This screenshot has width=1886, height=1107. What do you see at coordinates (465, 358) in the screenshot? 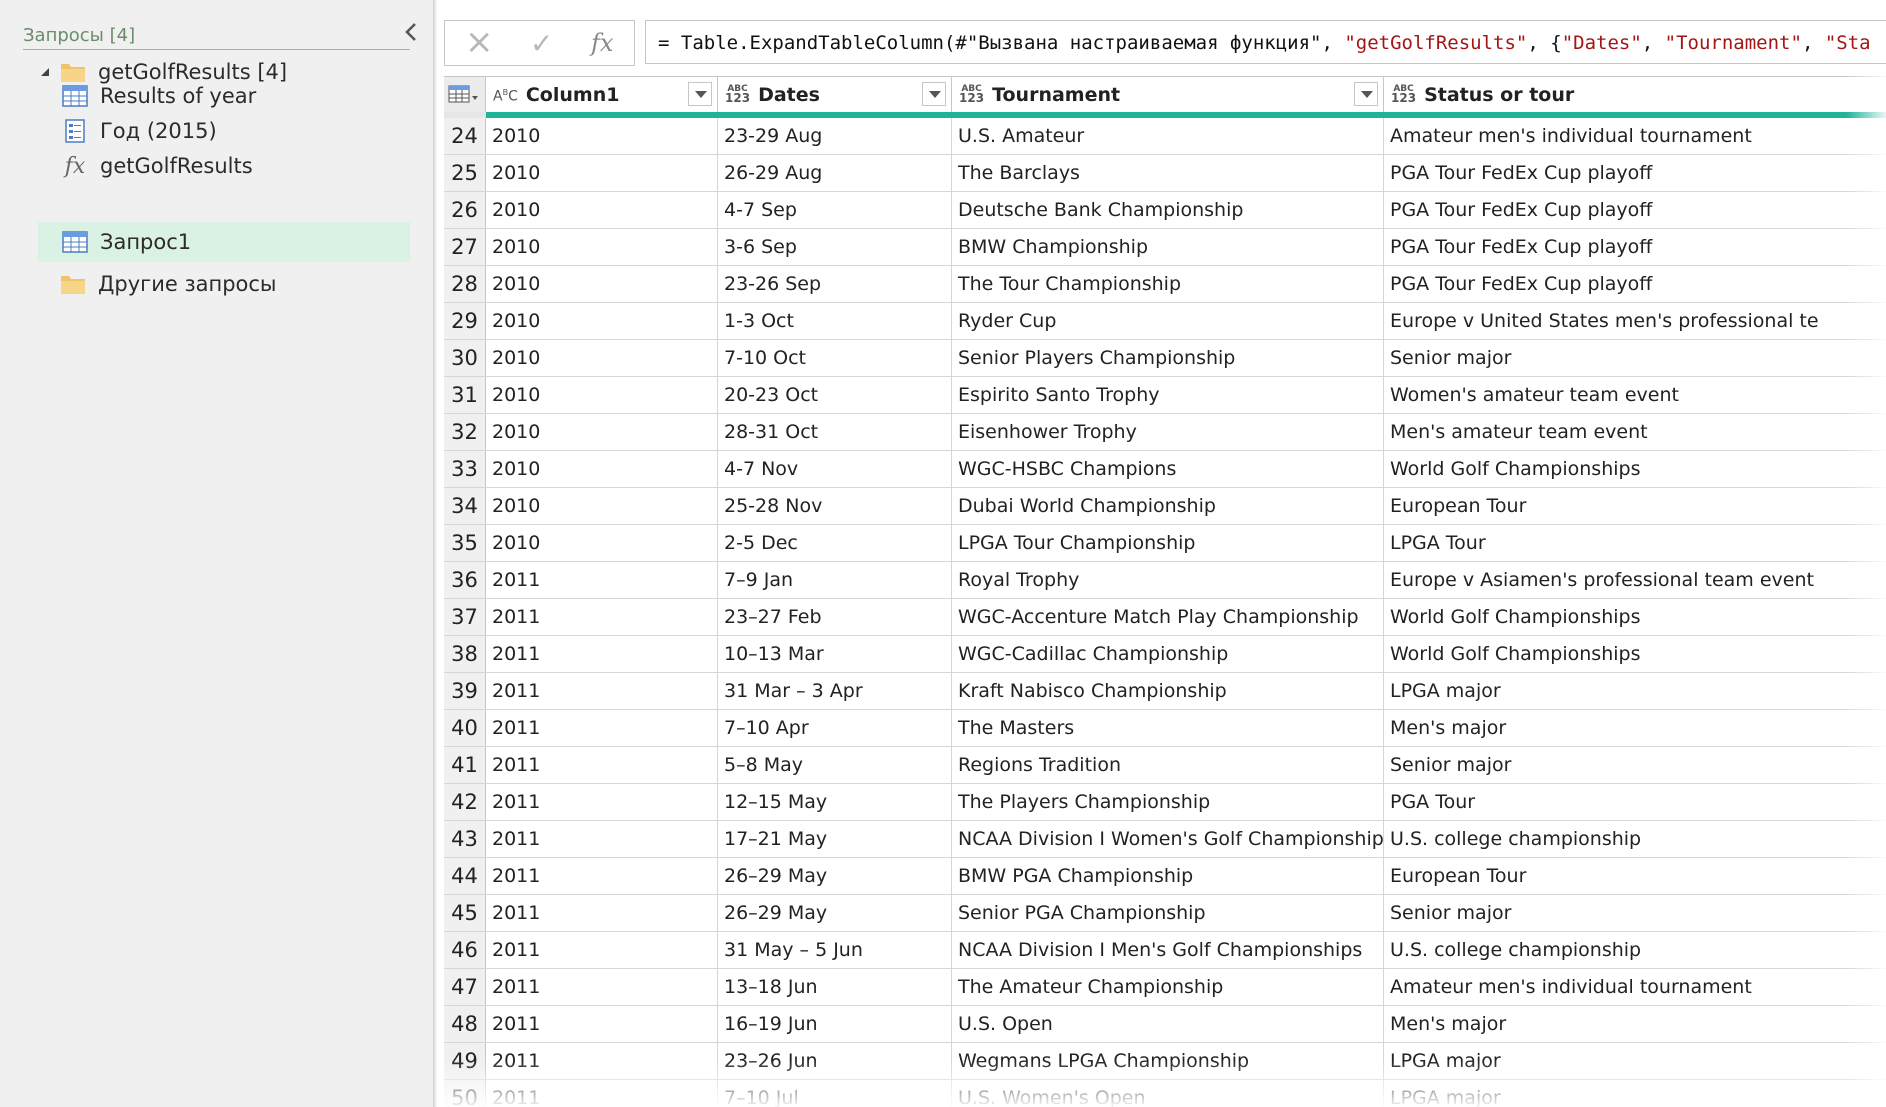
I see `row-number: 30` at bounding box center [465, 358].